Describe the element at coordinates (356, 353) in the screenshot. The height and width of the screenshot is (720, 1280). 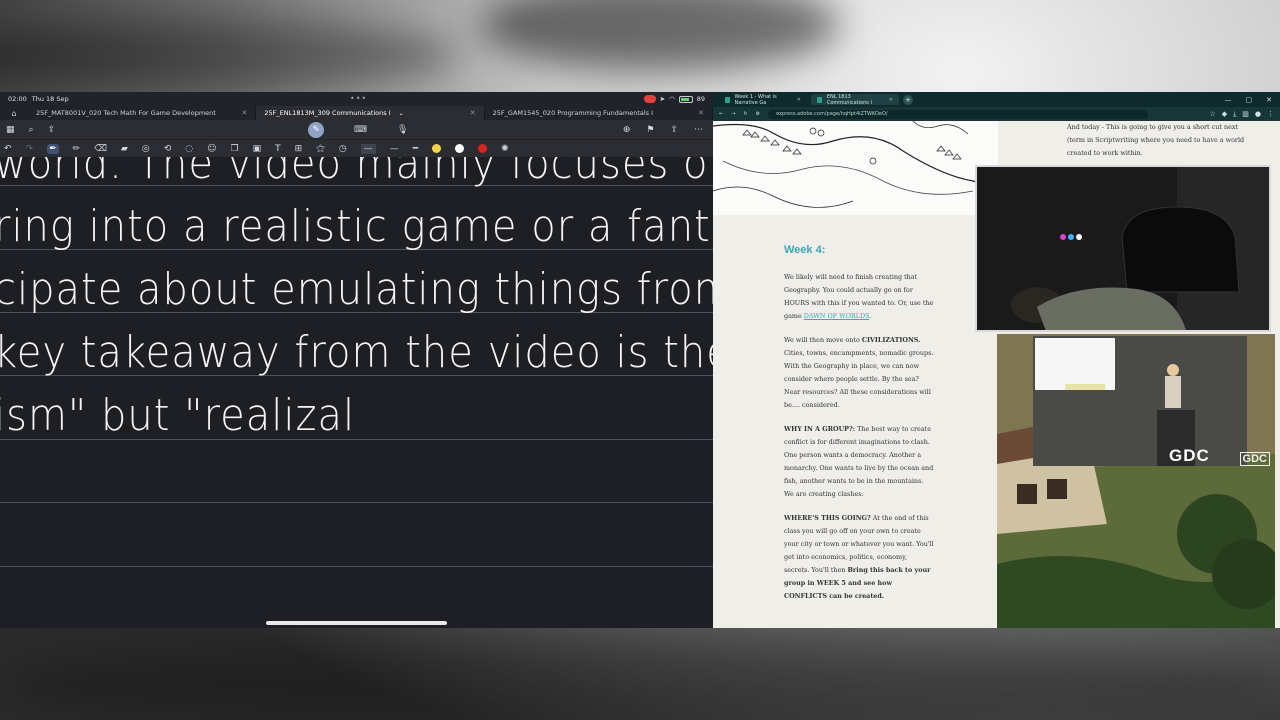
I see `handwriting-line: key takeaway from the video is the idea` at that location.